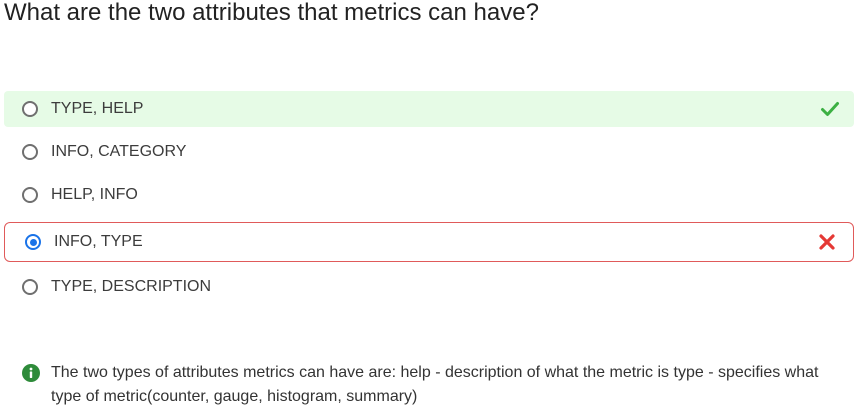 The image size is (854, 417). I want to click on info-icon, so click(31, 373).